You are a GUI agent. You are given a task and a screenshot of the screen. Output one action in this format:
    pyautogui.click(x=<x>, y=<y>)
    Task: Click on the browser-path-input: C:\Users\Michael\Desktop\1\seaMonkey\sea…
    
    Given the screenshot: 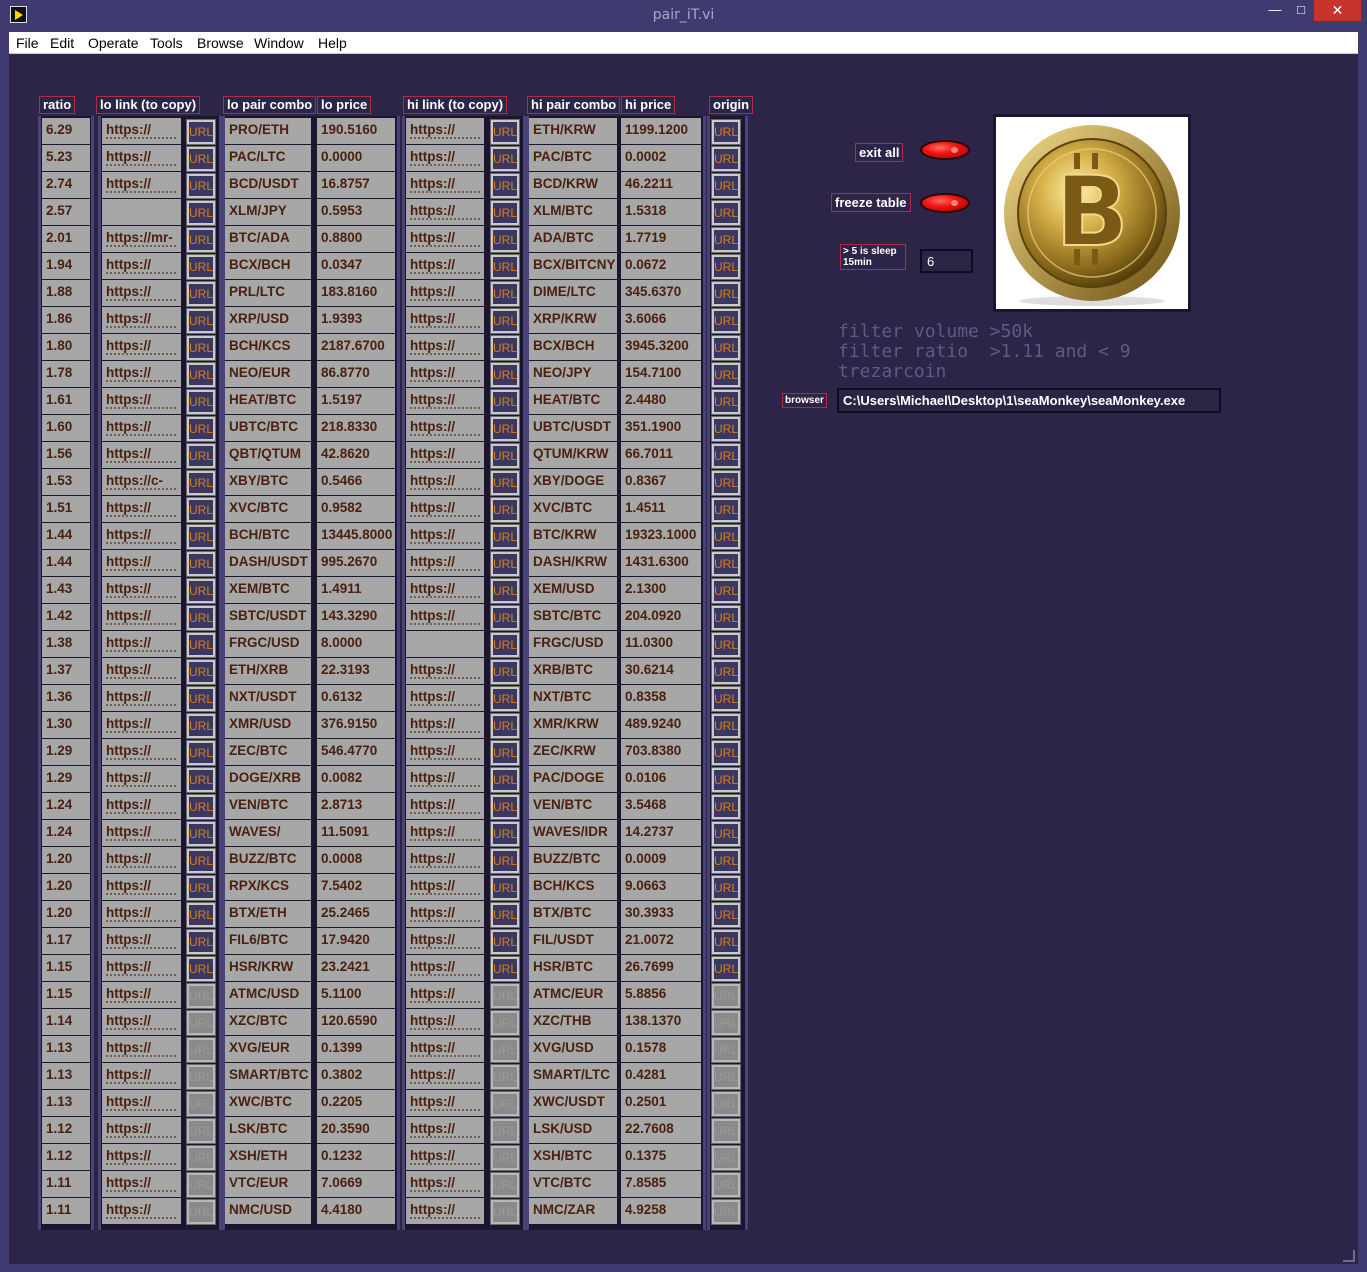 What is the action you would take?
    pyautogui.click(x=1029, y=400)
    